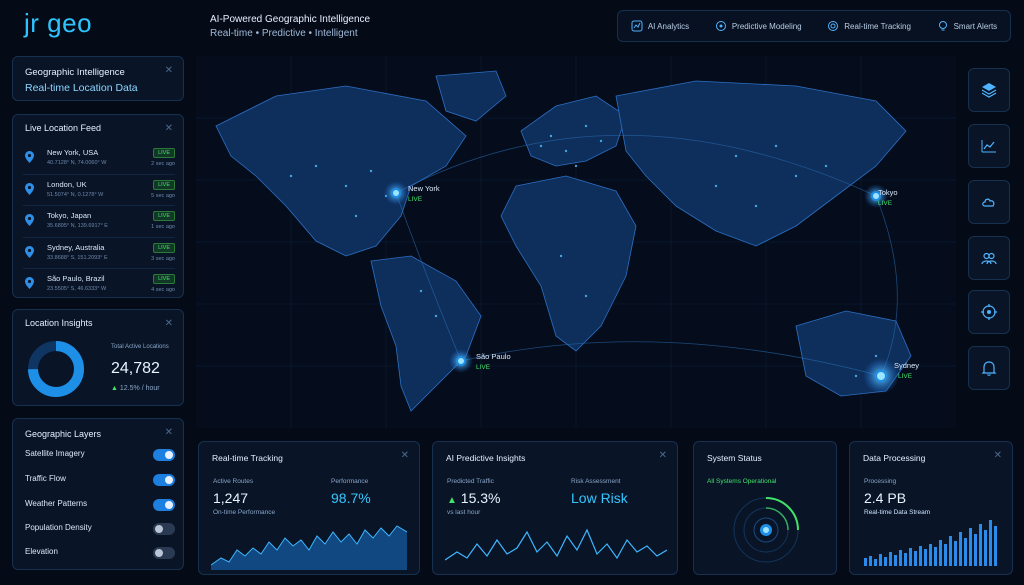 The image size is (1024, 585). I want to click on feed-coords: 40.7128° N, 74.0060° W, so click(77, 163).